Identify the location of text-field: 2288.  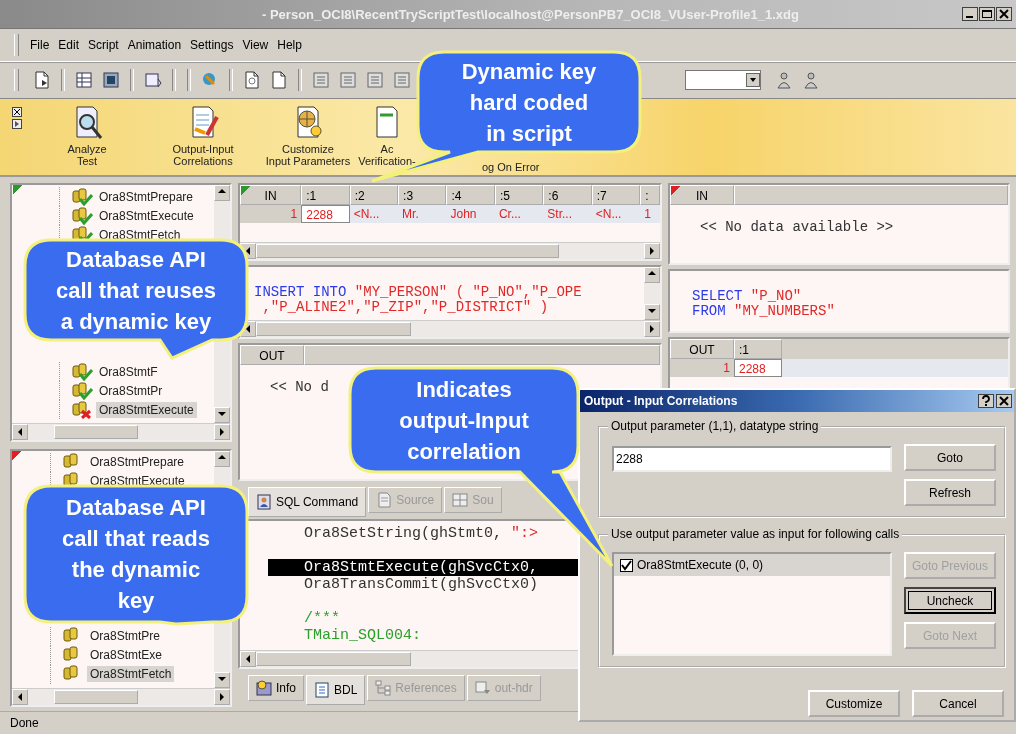
(752, 459).